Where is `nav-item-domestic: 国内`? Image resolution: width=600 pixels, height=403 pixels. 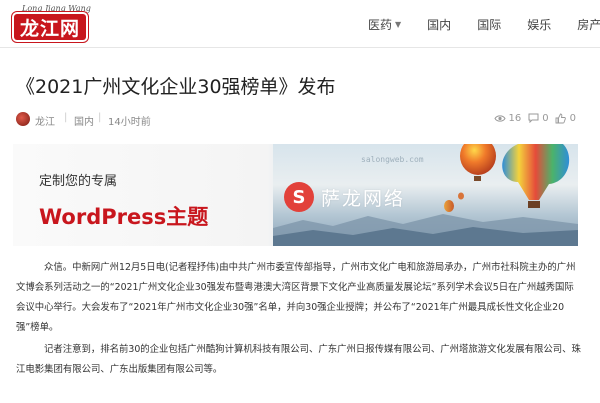 nav-item-domestic: 国内 is located at coordinates (439, 24).